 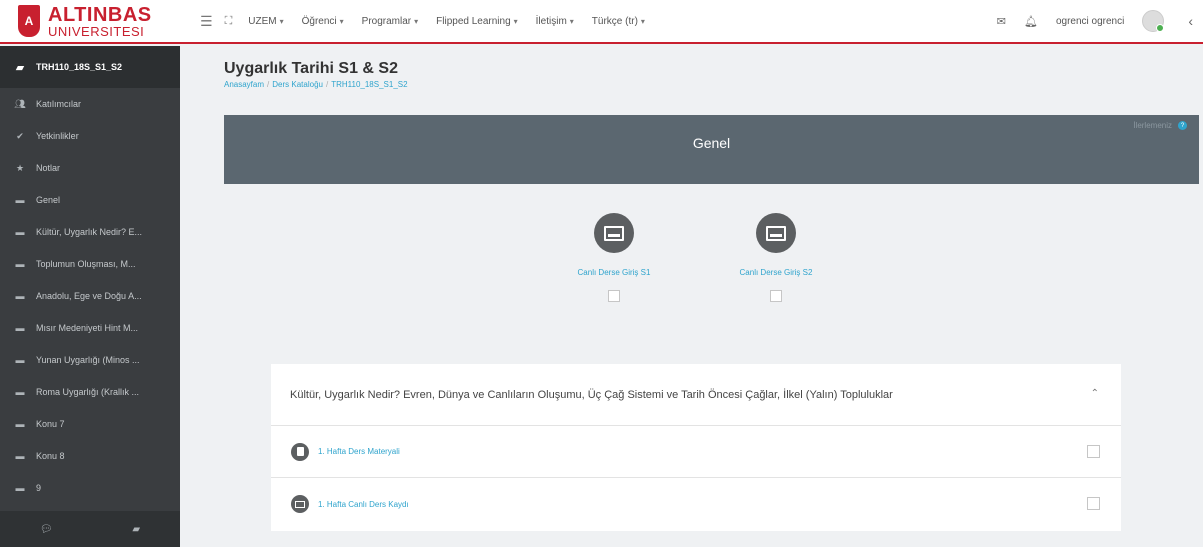 What do you see at coordinates (100, 14) in the screenshot?
I see `logo-name-main: ALTINBAS` at bounding box center [100, 14].